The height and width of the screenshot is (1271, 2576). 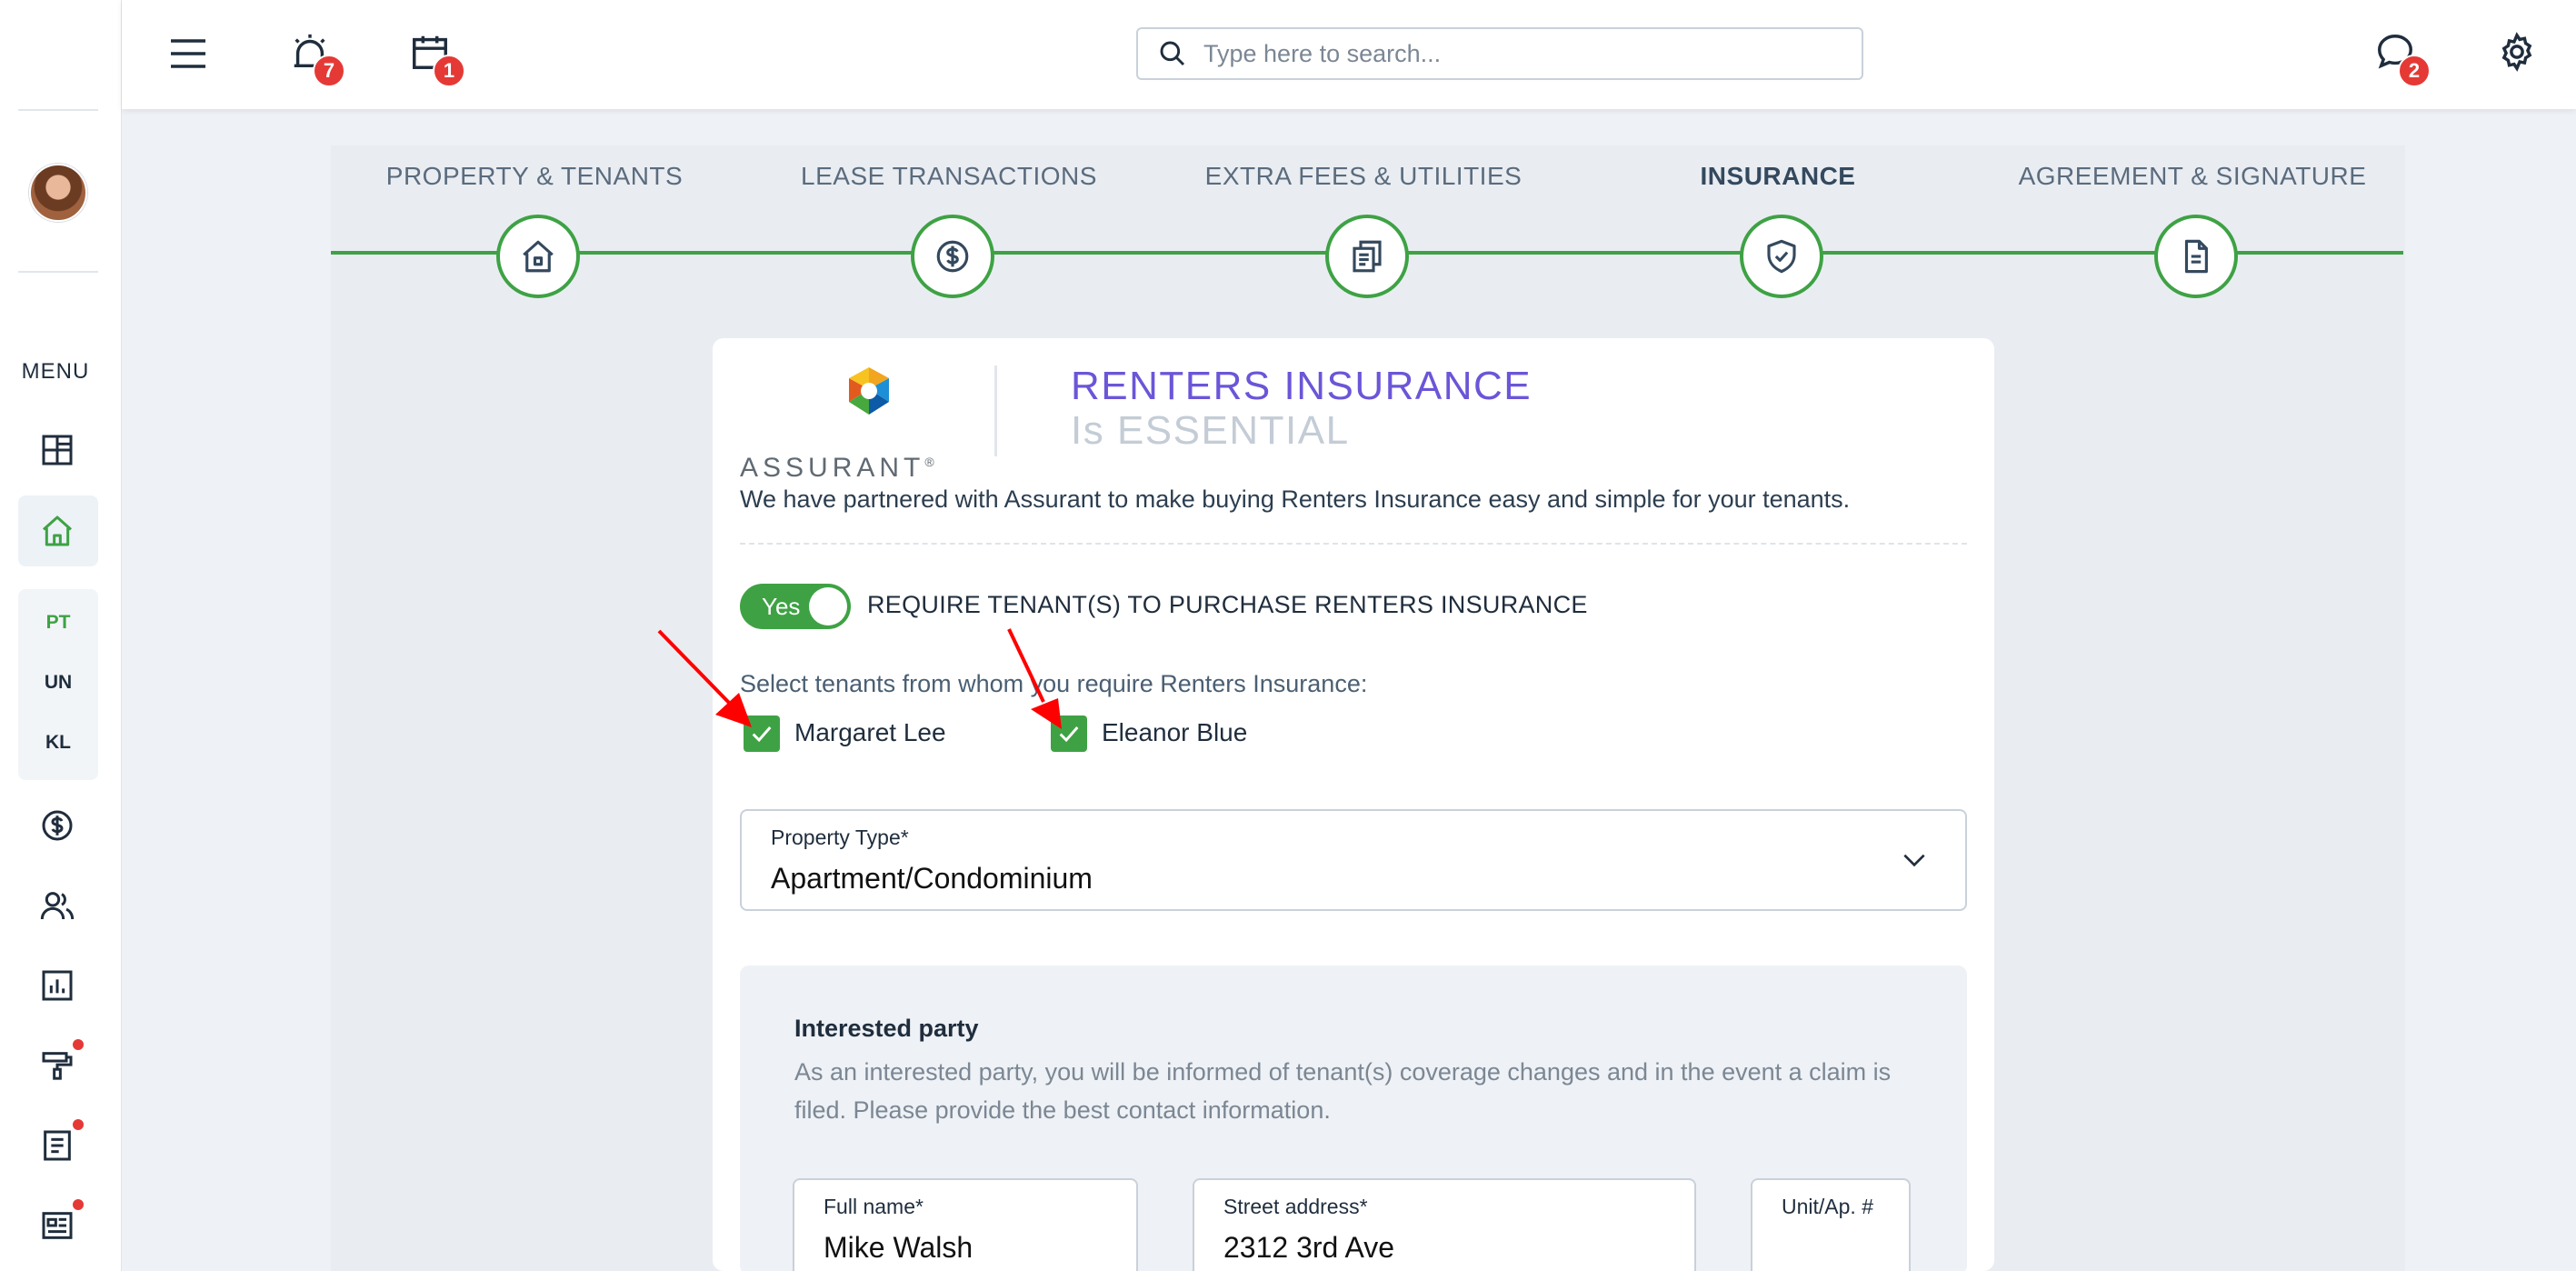 What do you see at coordinates (965, 1224) in the screenshot?
I see `full-name-field: Full name* Mike Walsh` at bounding box center [965, 1224].